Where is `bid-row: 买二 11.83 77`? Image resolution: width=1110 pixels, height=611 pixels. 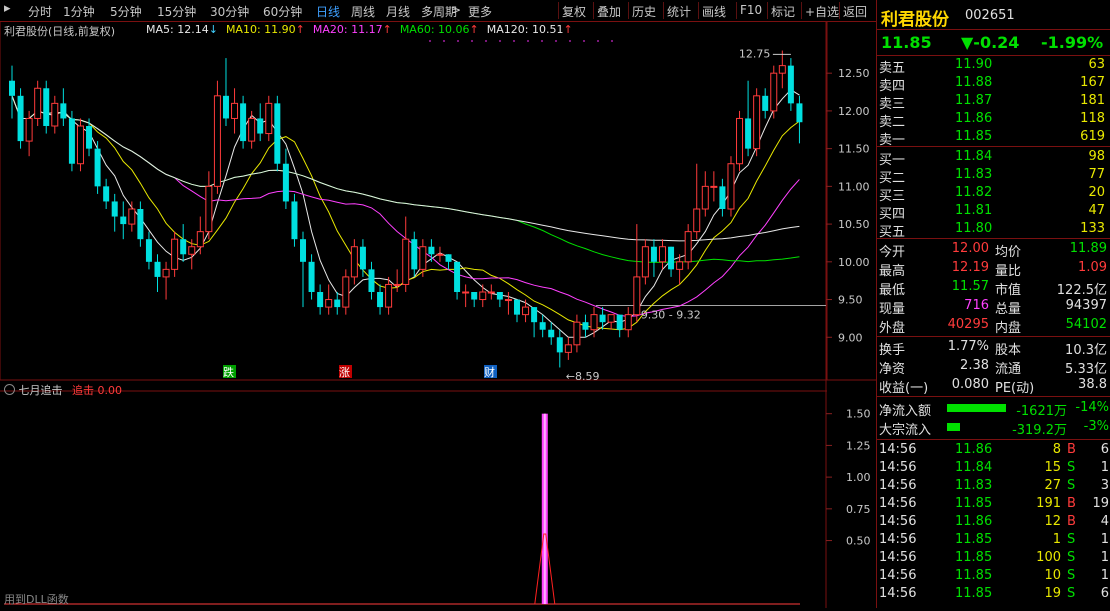
bid-row: 买二 11.83 77 is located at coordinates (993, 176).